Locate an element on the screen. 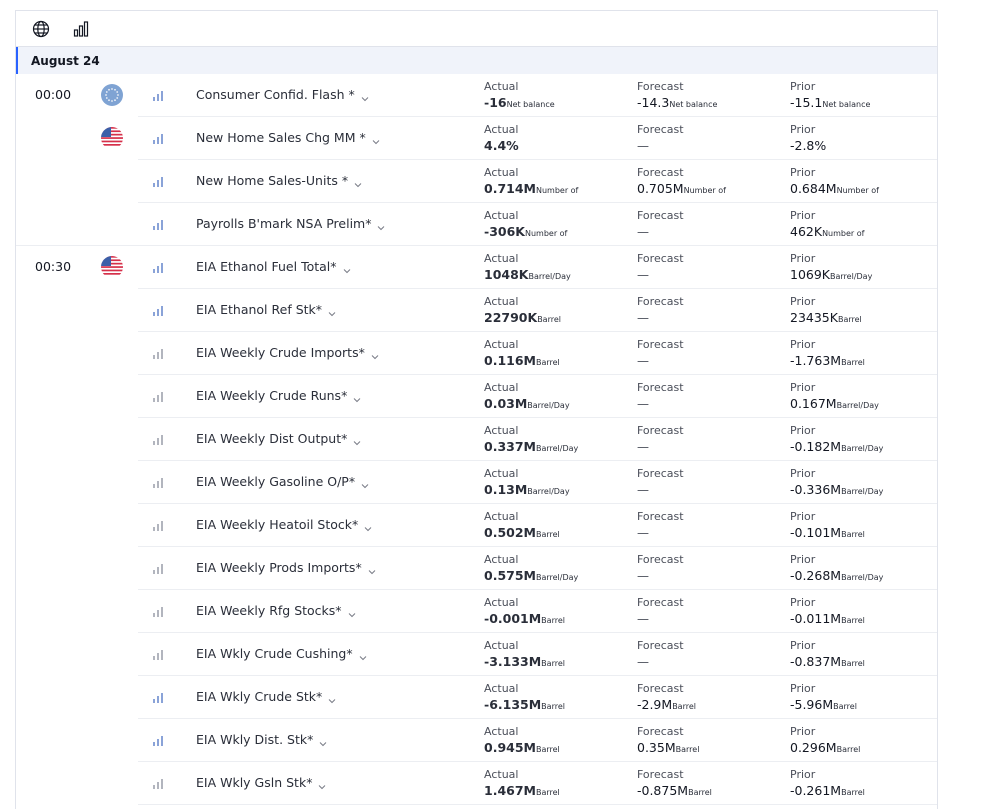 The width and height of the screenshot is (985, 809). event-name: EIA Weekly Gasoline O/P* is located at coordinates (282, 481).